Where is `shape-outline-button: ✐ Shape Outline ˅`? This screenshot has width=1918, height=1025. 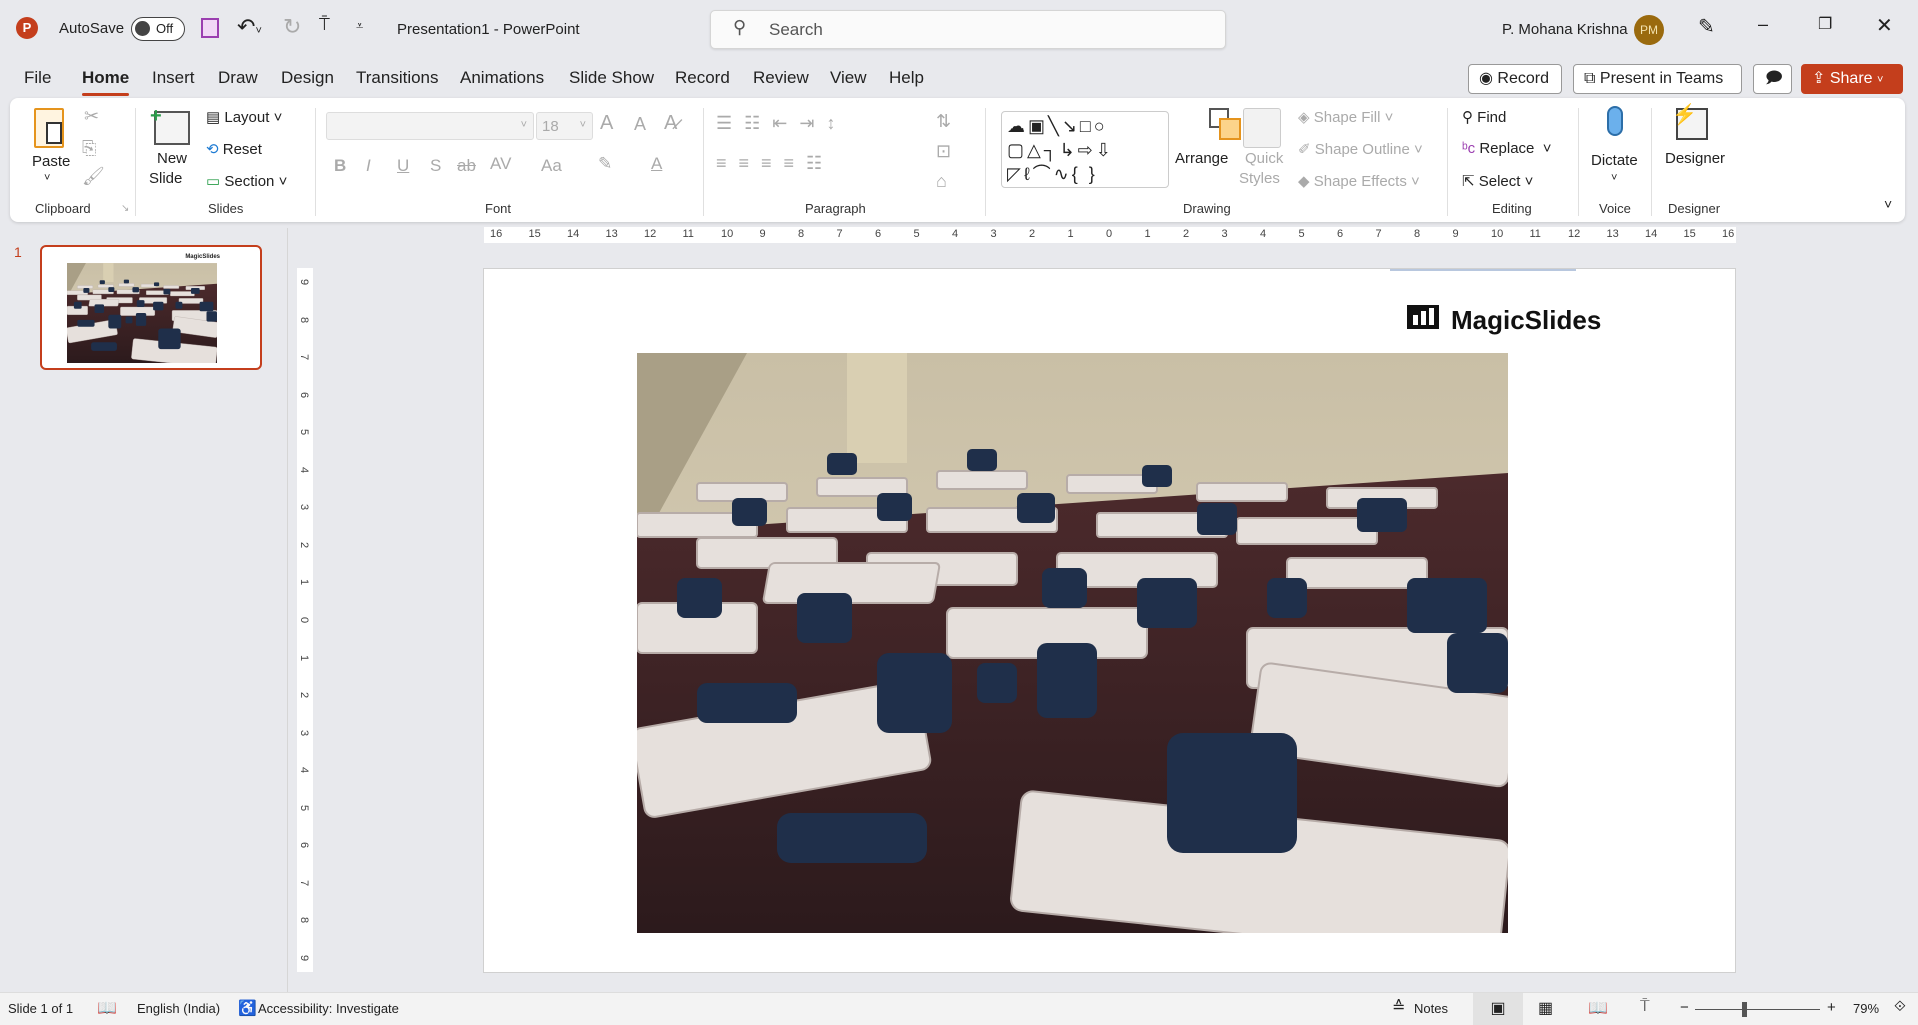 shape-outline-button: ✐ Shape Outline ˅ is located at coordinates (1360, 149).